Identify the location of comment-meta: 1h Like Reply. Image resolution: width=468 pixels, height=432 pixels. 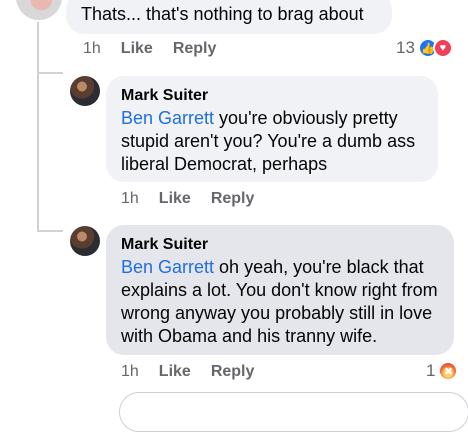
(149, 49).